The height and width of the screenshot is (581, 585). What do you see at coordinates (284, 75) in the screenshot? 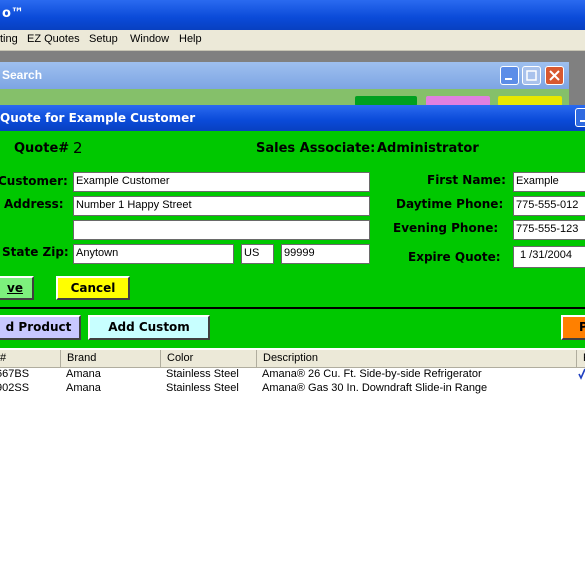
I see `search-window-titlebar` at bounding box center [284, 75].